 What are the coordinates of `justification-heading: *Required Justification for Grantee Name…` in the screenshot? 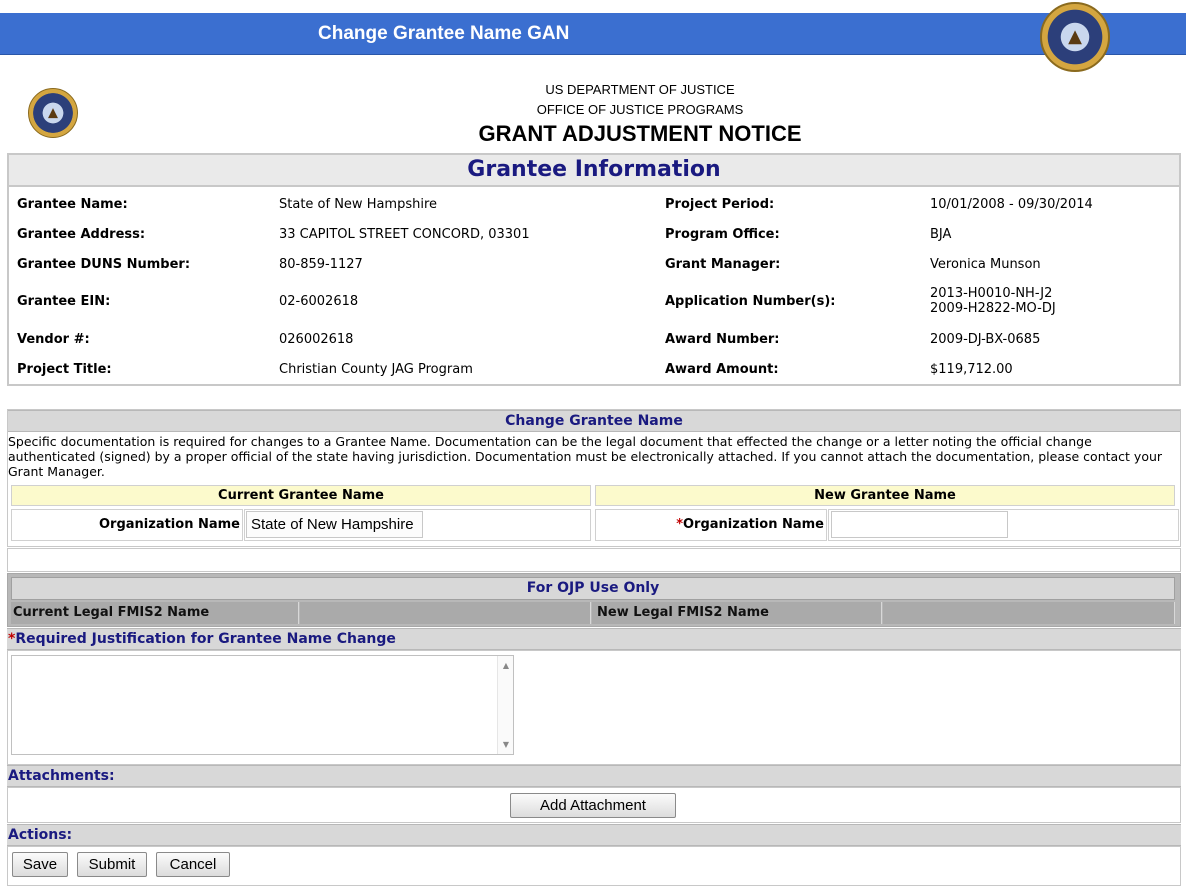 It's located at (594, 639).